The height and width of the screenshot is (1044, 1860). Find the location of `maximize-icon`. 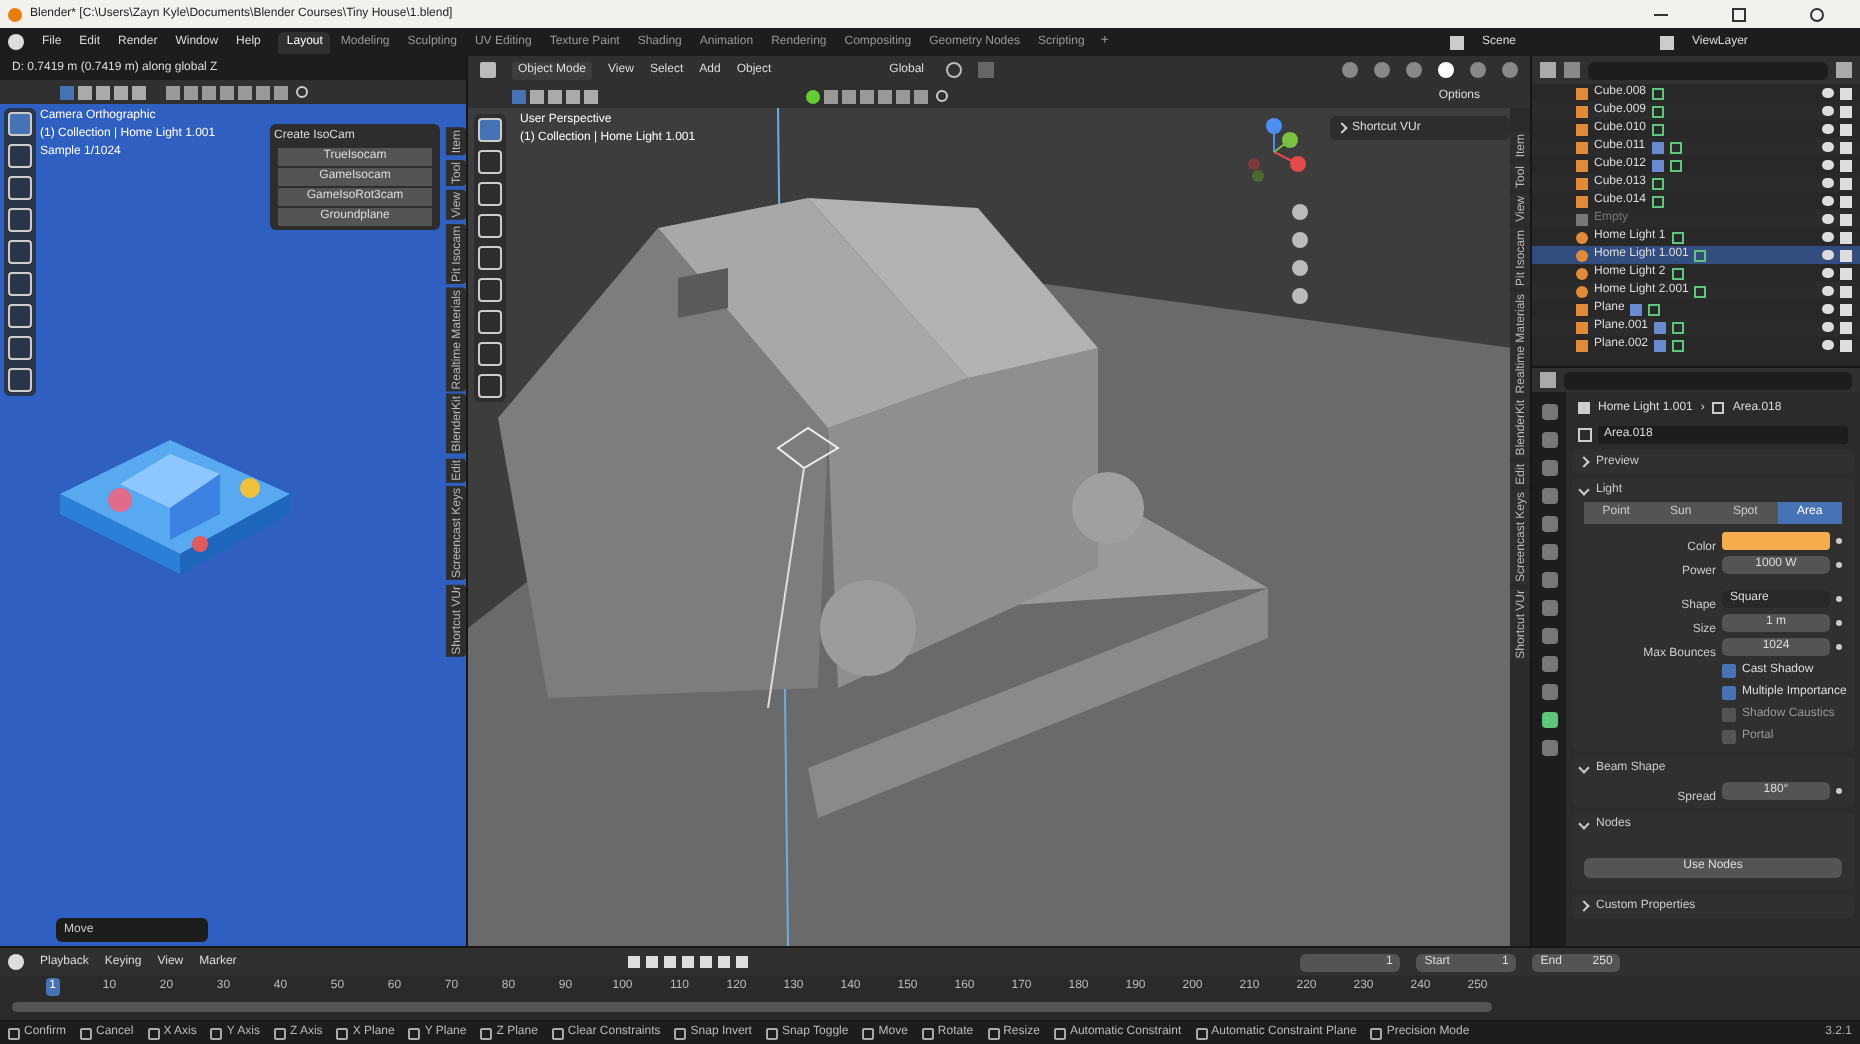

maximize-icon is located at coordinates (1739, 14).